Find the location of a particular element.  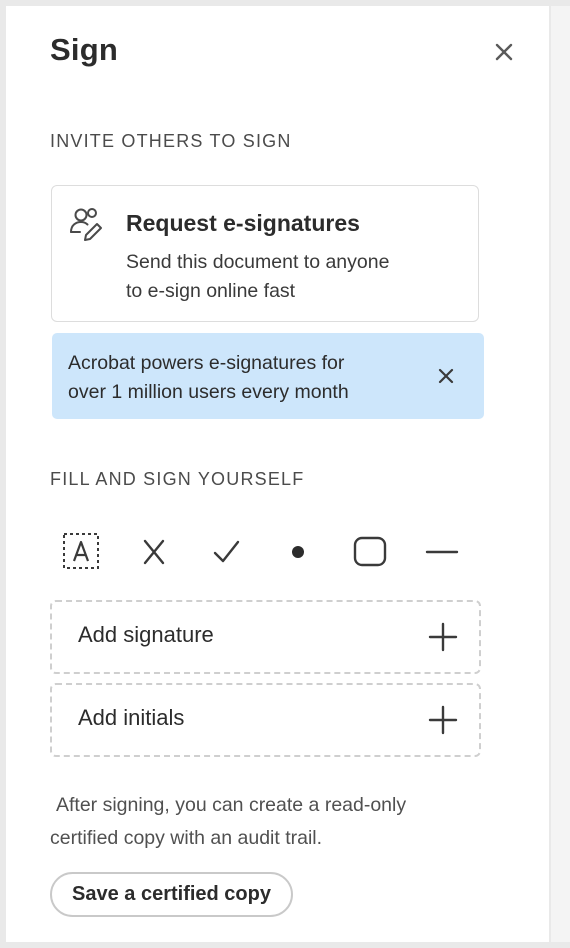

add-initials-button: Add initials is located at coordinates (265, 720).